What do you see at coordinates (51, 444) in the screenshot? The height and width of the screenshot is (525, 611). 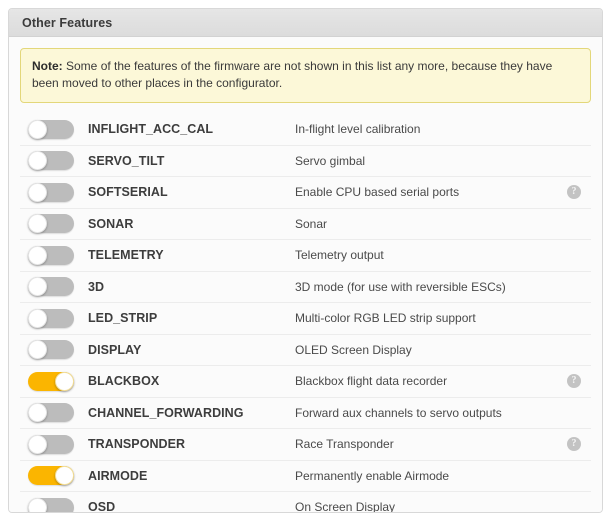 I see `feature-toggle-transponder` at bounding box center [51, 444].